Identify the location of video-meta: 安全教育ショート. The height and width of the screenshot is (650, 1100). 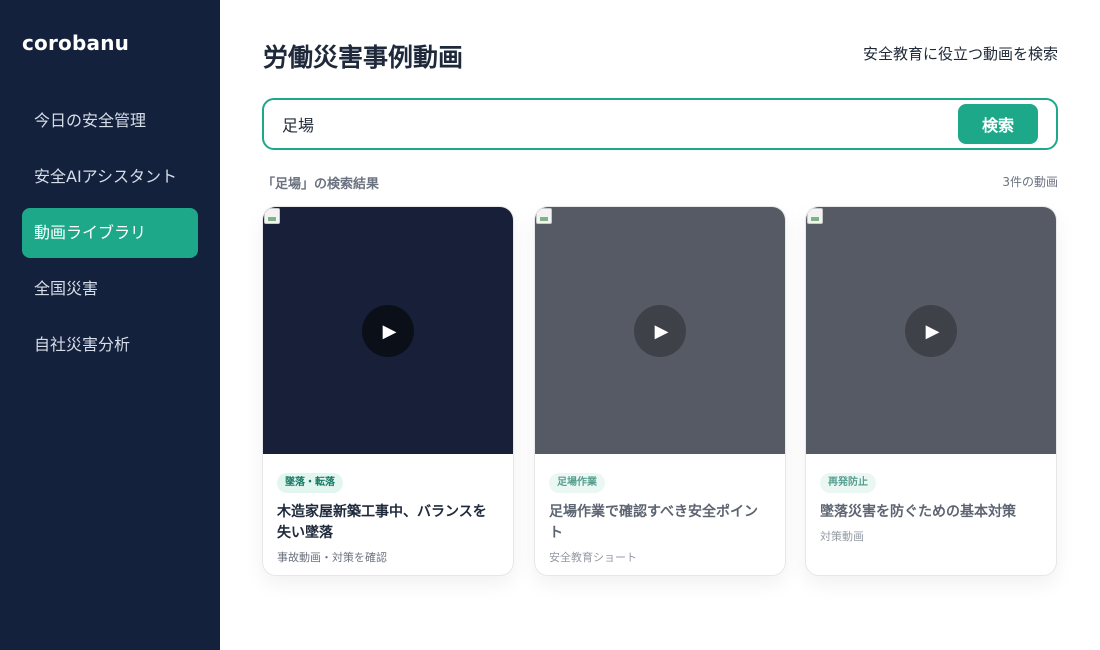
(593, 557).